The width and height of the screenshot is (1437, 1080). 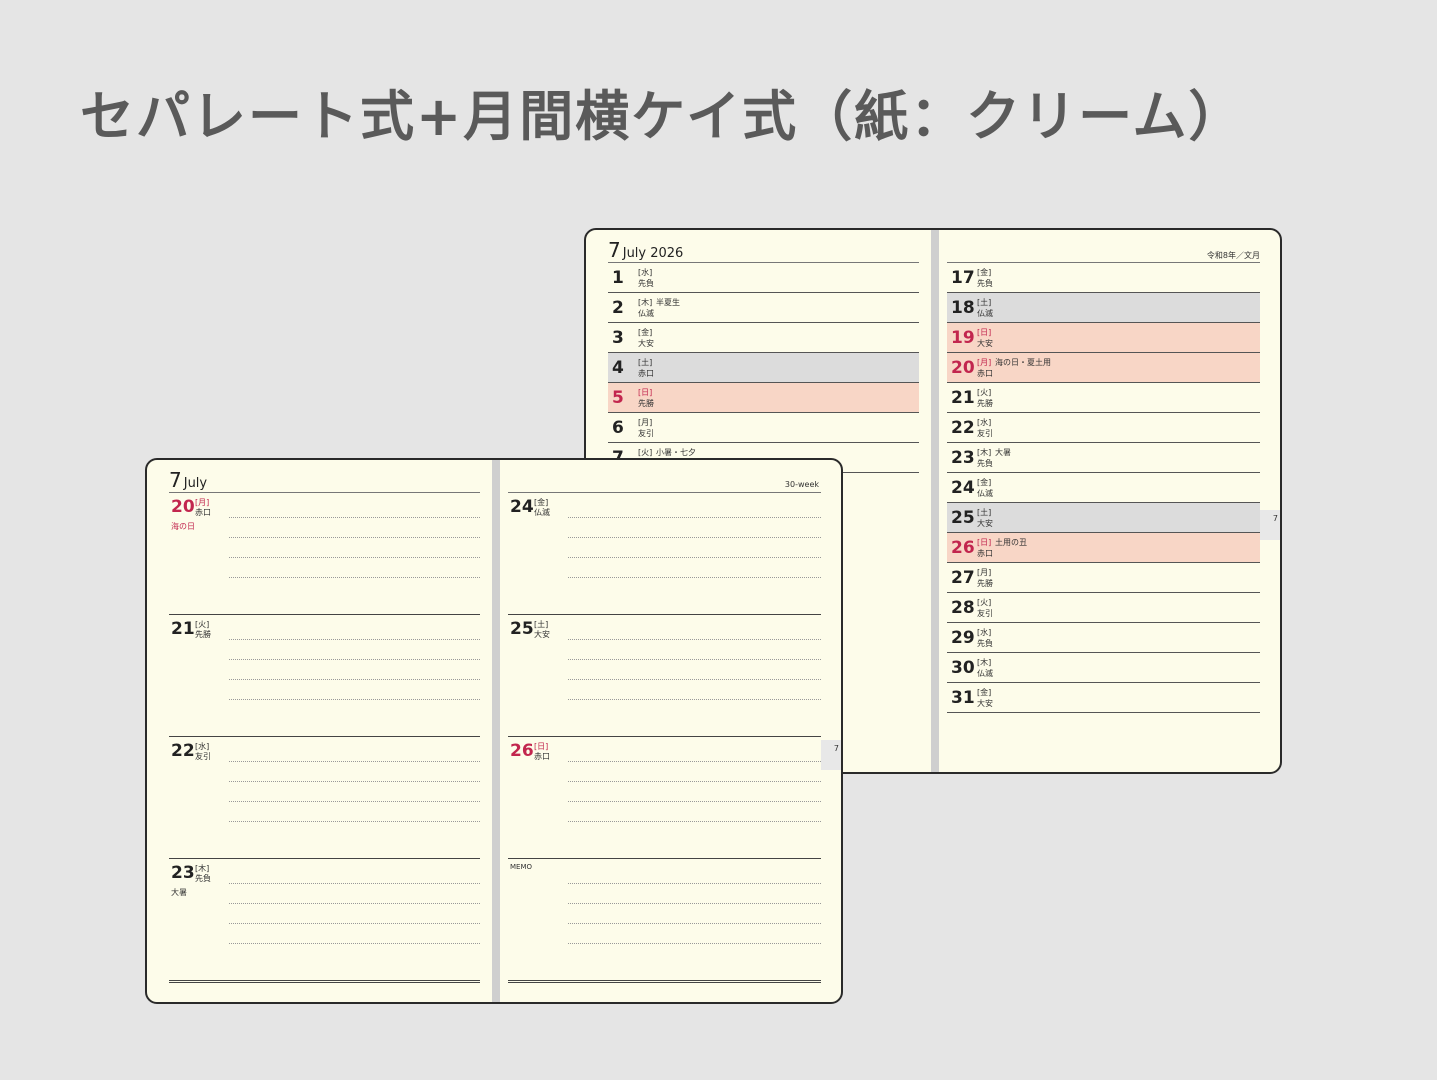 I want to click on day-row: 31 [金] 大安, so click(x=1103, y=698).